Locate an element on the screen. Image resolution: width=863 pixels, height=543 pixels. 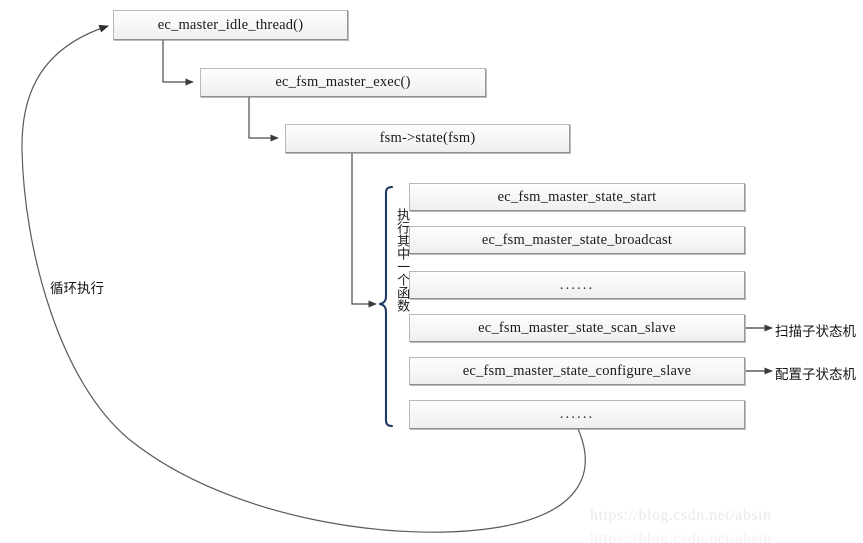
node-fsm-state-call: fsm->state(fsm) is located at coordinates (427, 138).